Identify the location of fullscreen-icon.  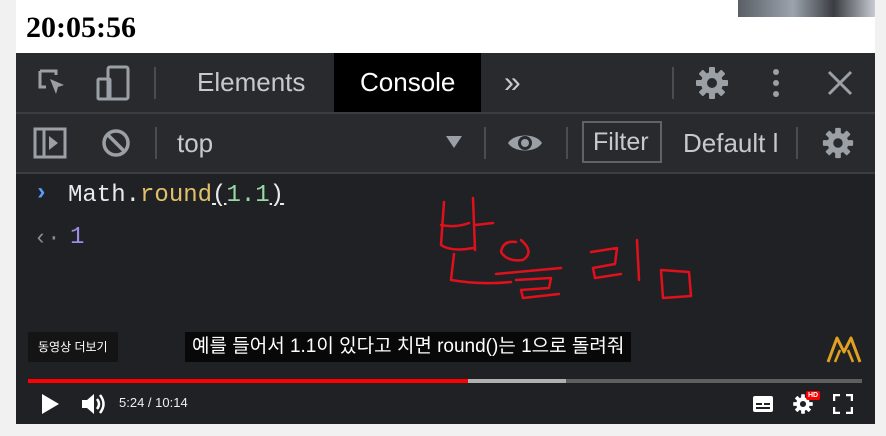
(843, 404).